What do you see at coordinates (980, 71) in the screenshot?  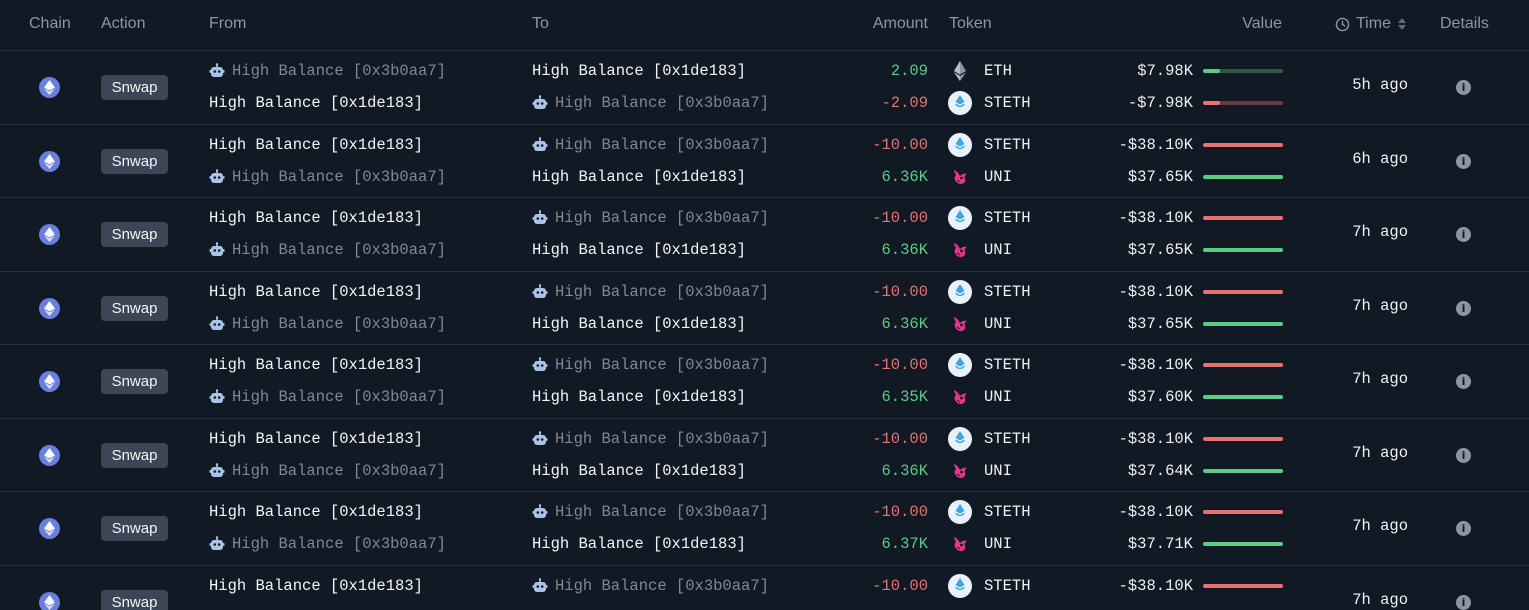 I see `token-cell: ETH` at bounding box center [980, 71].